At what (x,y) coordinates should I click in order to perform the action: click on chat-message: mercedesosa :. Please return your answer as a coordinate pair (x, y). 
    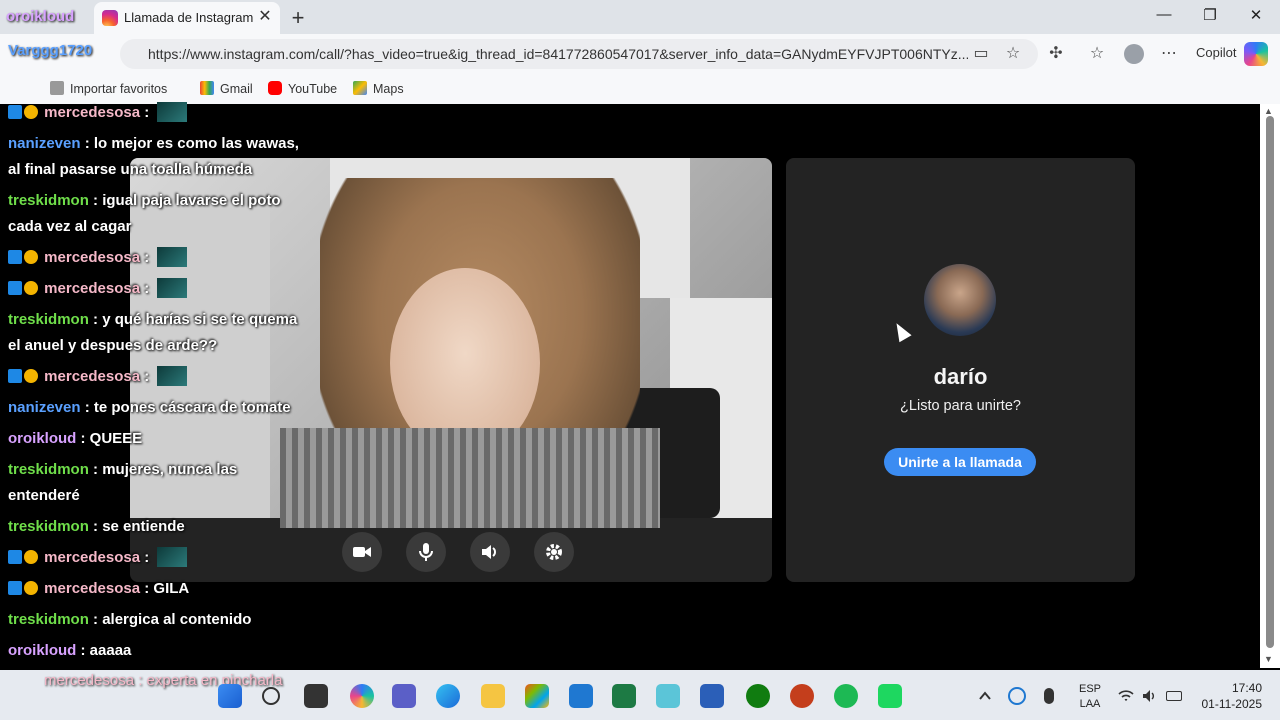
    Looking at the image, I should click on (168, 558).